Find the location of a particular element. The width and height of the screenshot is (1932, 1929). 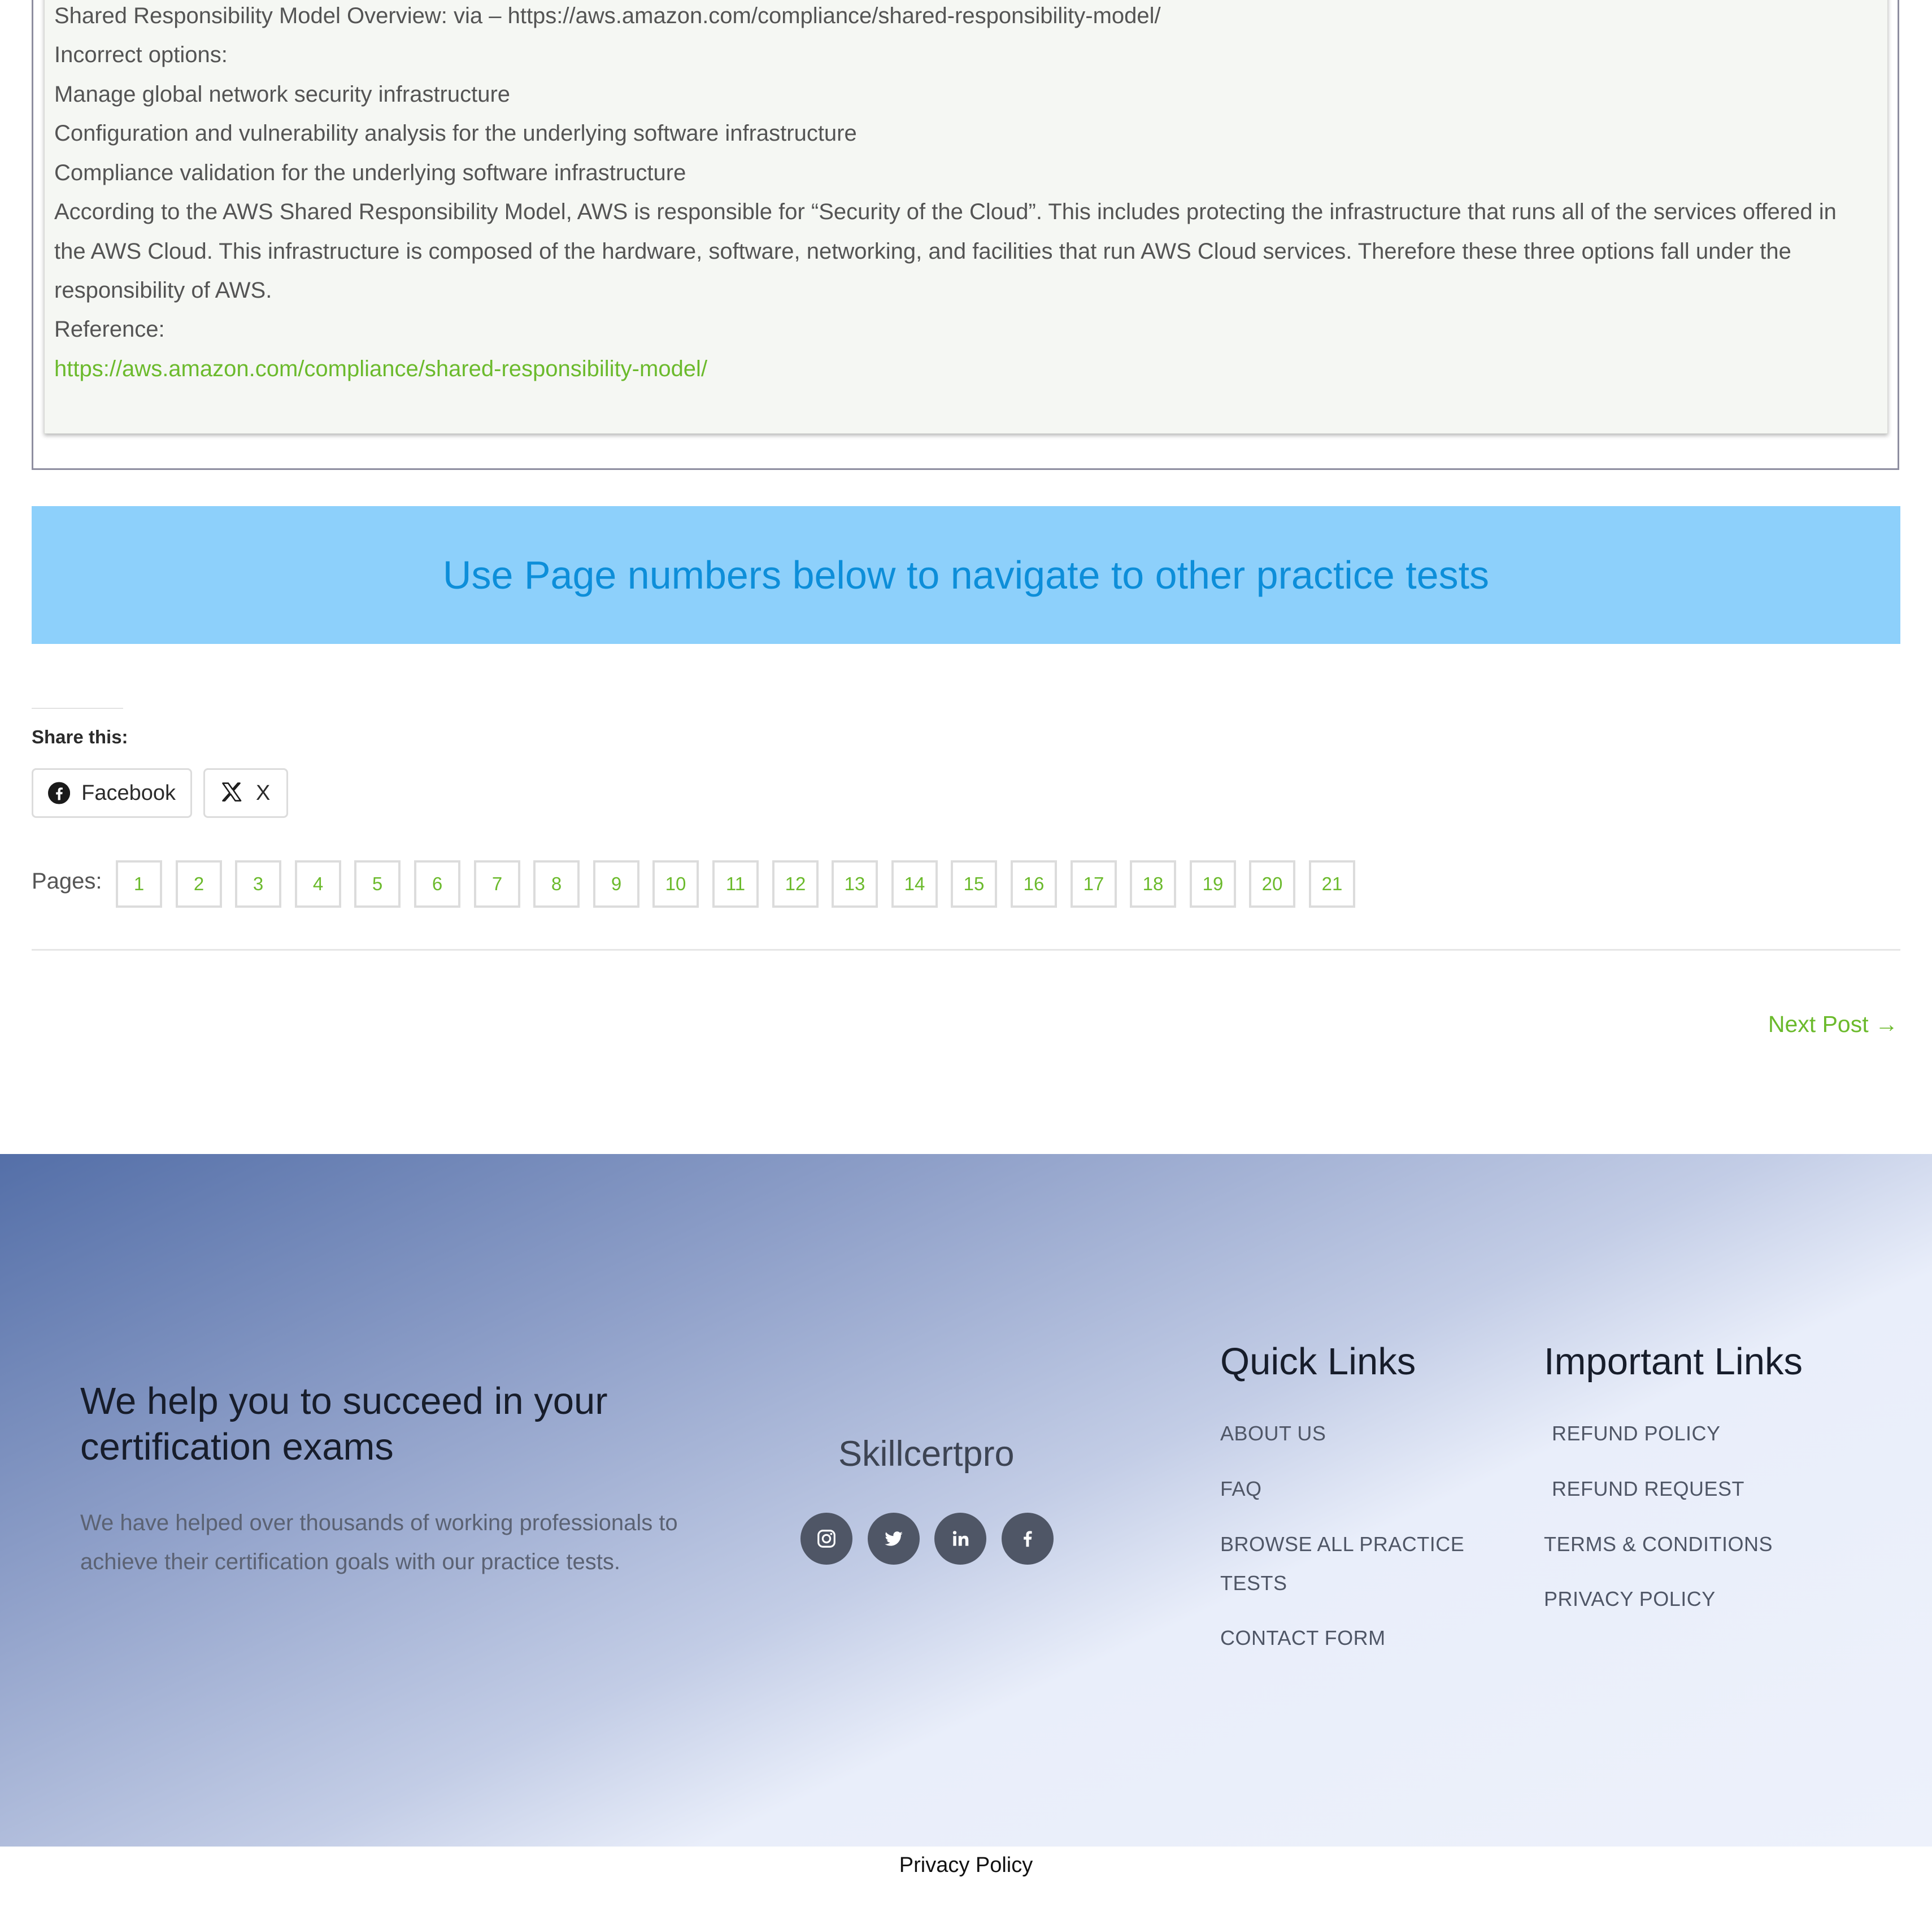

share-divider is located at coordinates (77, 708).